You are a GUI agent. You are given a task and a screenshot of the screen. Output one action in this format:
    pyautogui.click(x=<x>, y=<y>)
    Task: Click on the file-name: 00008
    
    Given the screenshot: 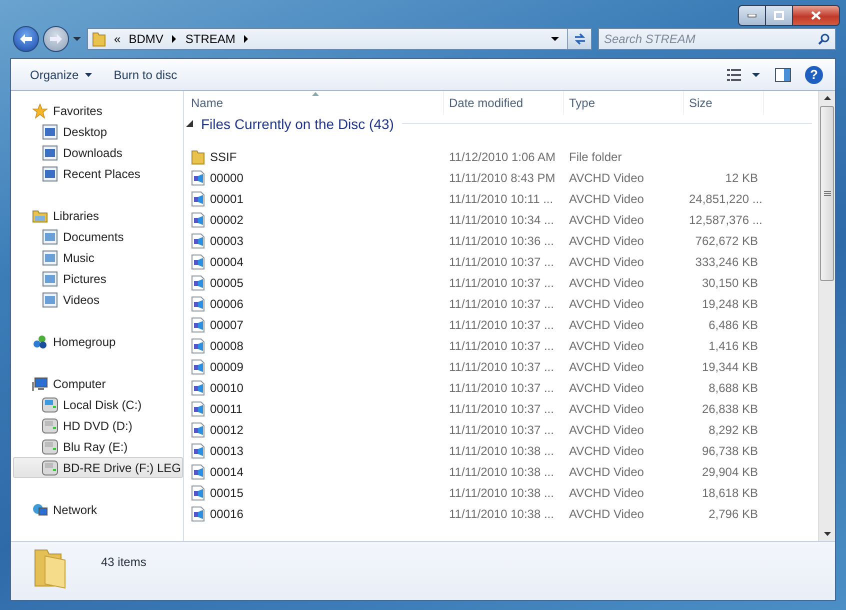 What is the action you would take?
    pyautogui.click(x=227, y=345)
    